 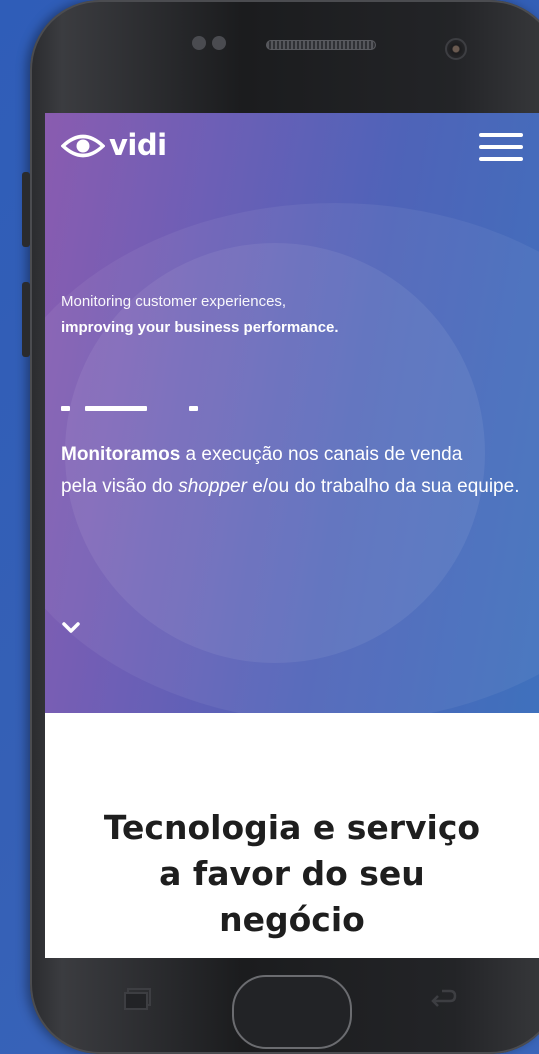 What do you see at coordinates (321, 454) in the screenshot?
I see `description-text-1: a execução nos canais de venda` at bounding box center [321, 454].